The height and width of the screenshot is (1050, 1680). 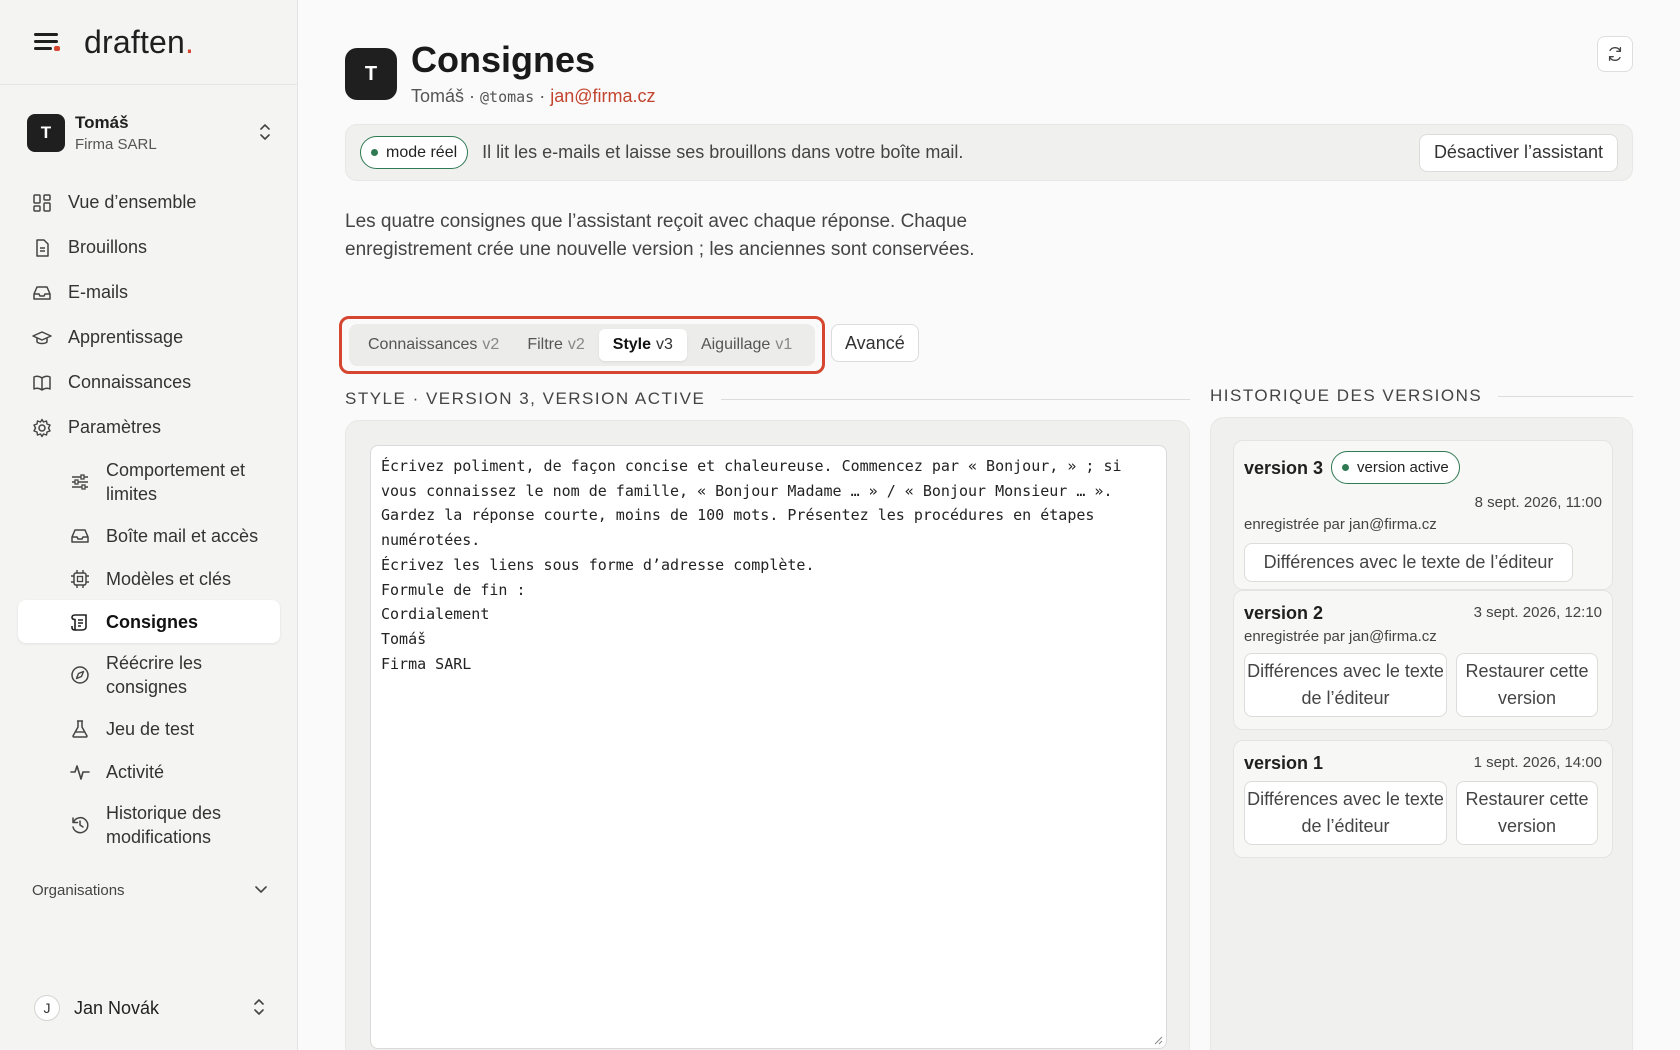 I want to click on owner-name: Tomáš, so click(x=438, y=96).